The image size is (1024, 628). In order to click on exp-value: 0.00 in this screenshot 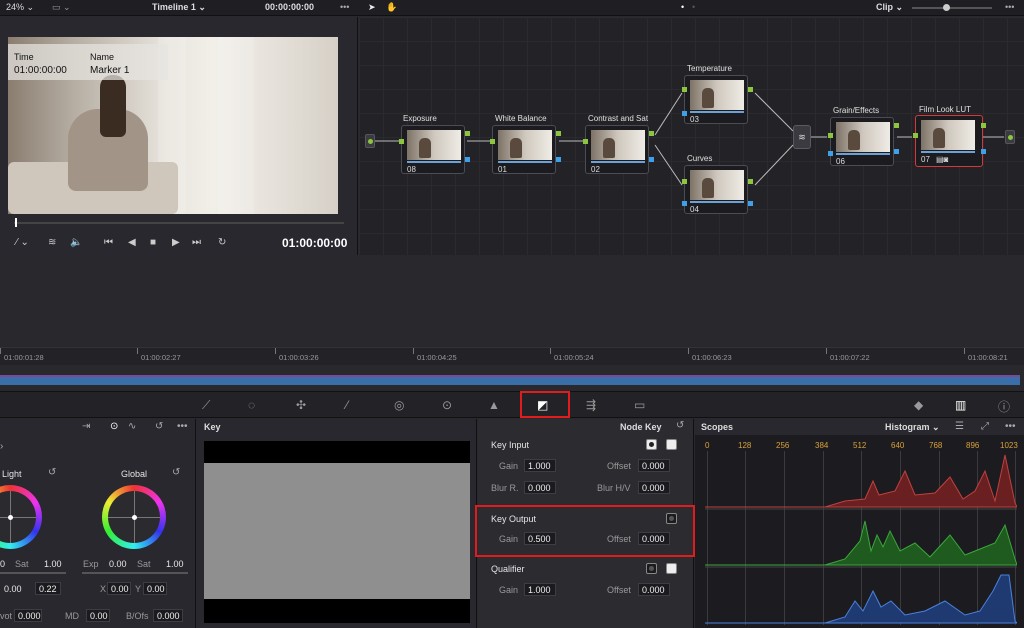, I will do `click(118, 564)`.